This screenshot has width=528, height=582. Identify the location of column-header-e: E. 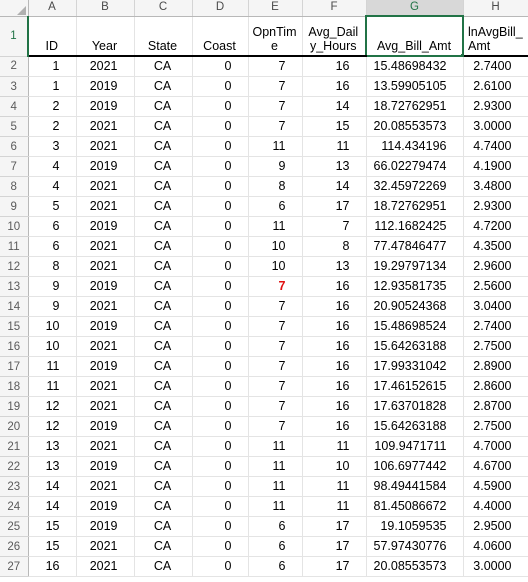
(275, 8).